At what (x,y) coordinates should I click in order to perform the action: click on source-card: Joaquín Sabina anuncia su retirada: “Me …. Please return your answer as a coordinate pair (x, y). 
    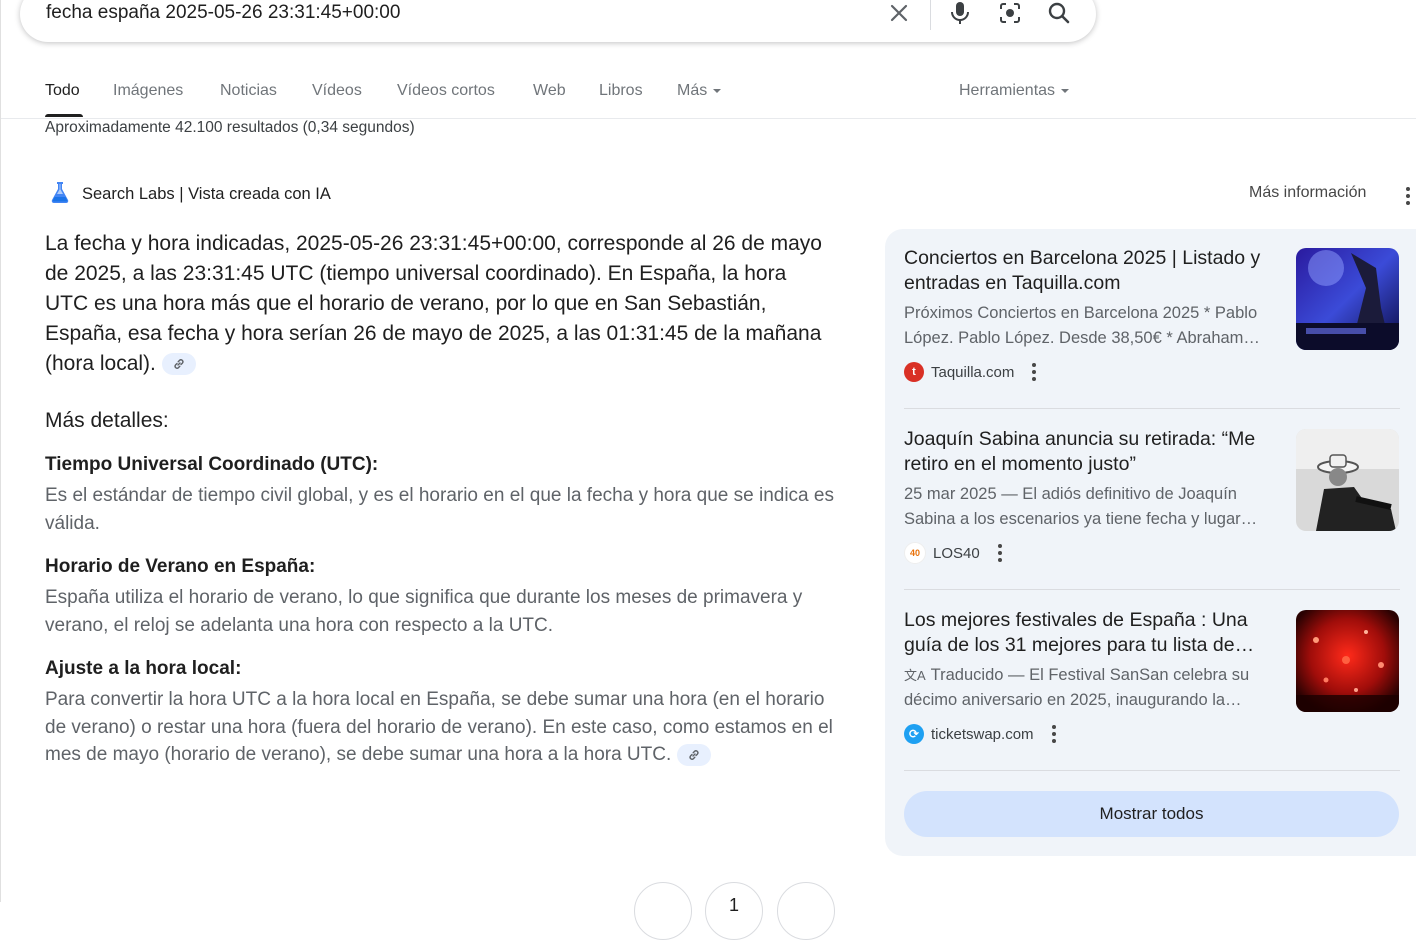
    Looking at the image, I should click on (1152, 490).